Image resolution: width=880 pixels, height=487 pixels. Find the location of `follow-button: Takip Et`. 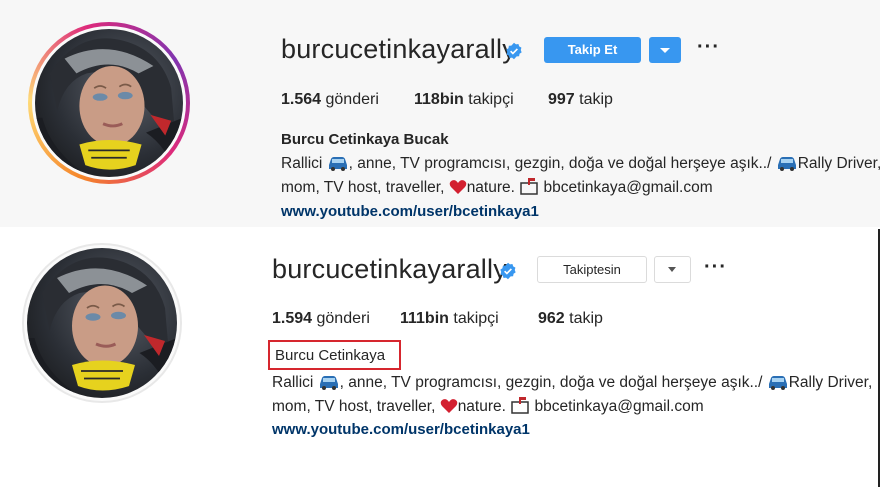

follow-button: Takip Et is located at coordinates (592, 50).